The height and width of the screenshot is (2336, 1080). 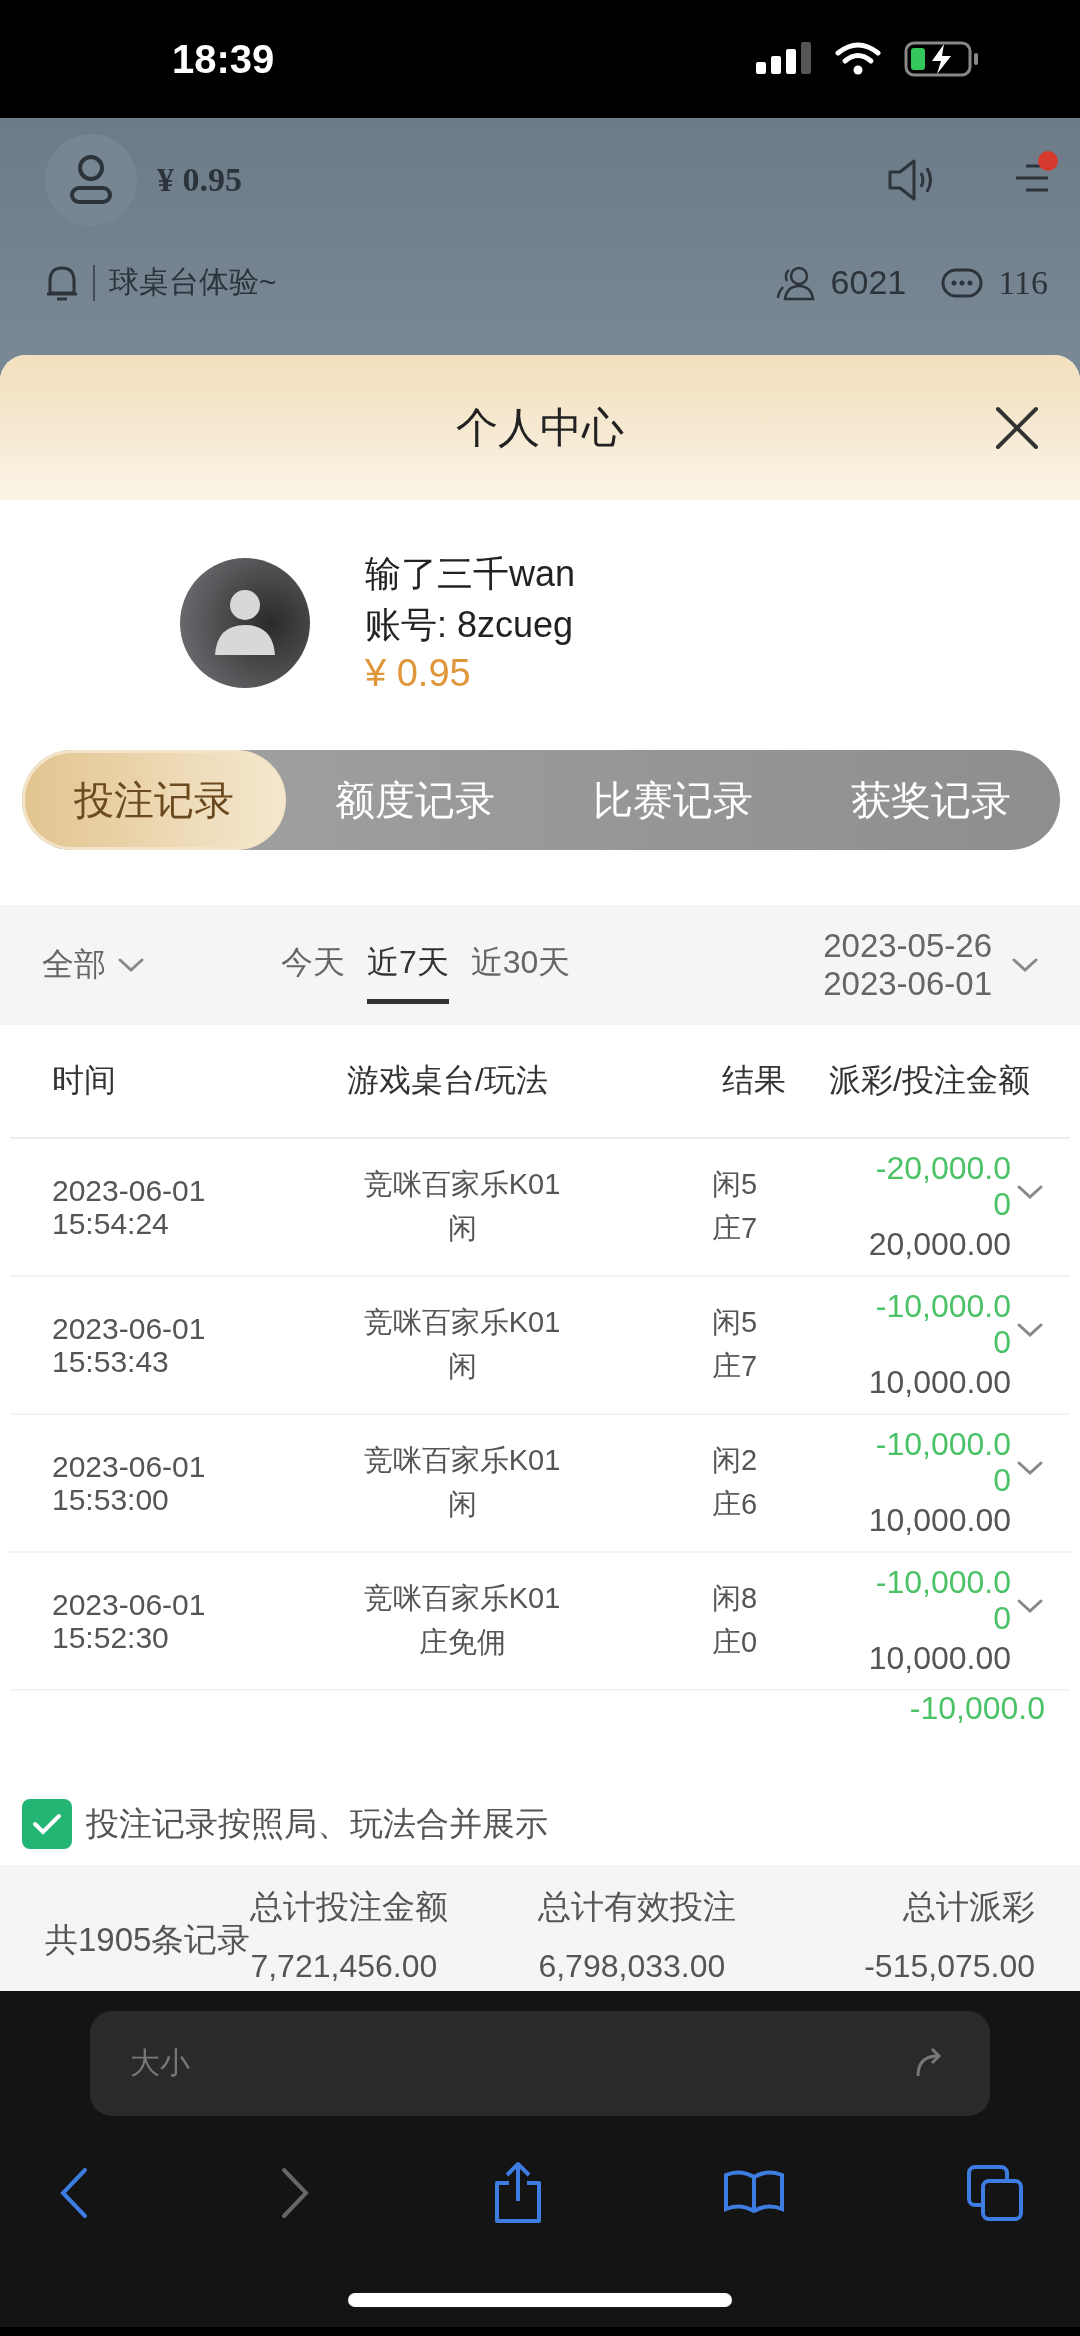 I want to click on column-header: 游戏桌台/玩法, so click(x=447, y=1080).